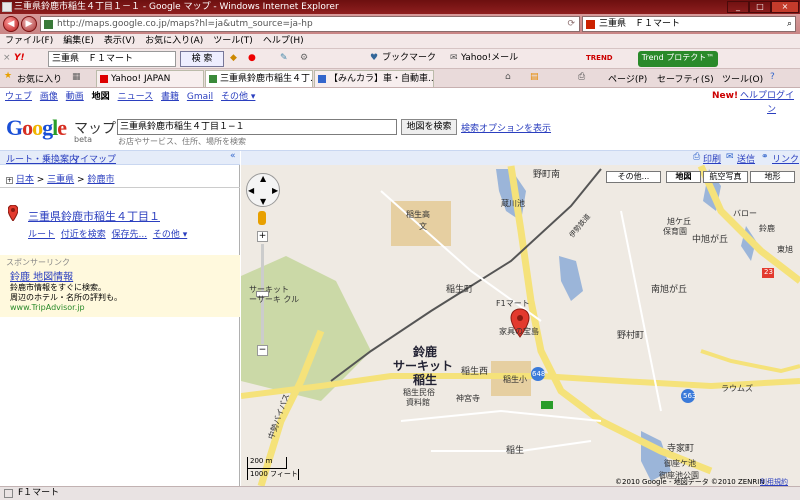 The width and height of the screenshot is (800, 500). I want to click on pegman-icon, so click(262, 218).